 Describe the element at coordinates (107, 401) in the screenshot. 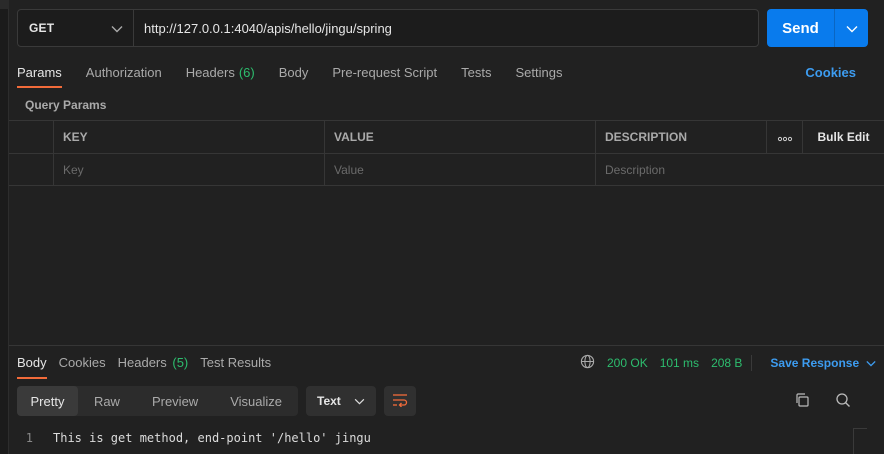

I see `view-raw: Raw` at that location.